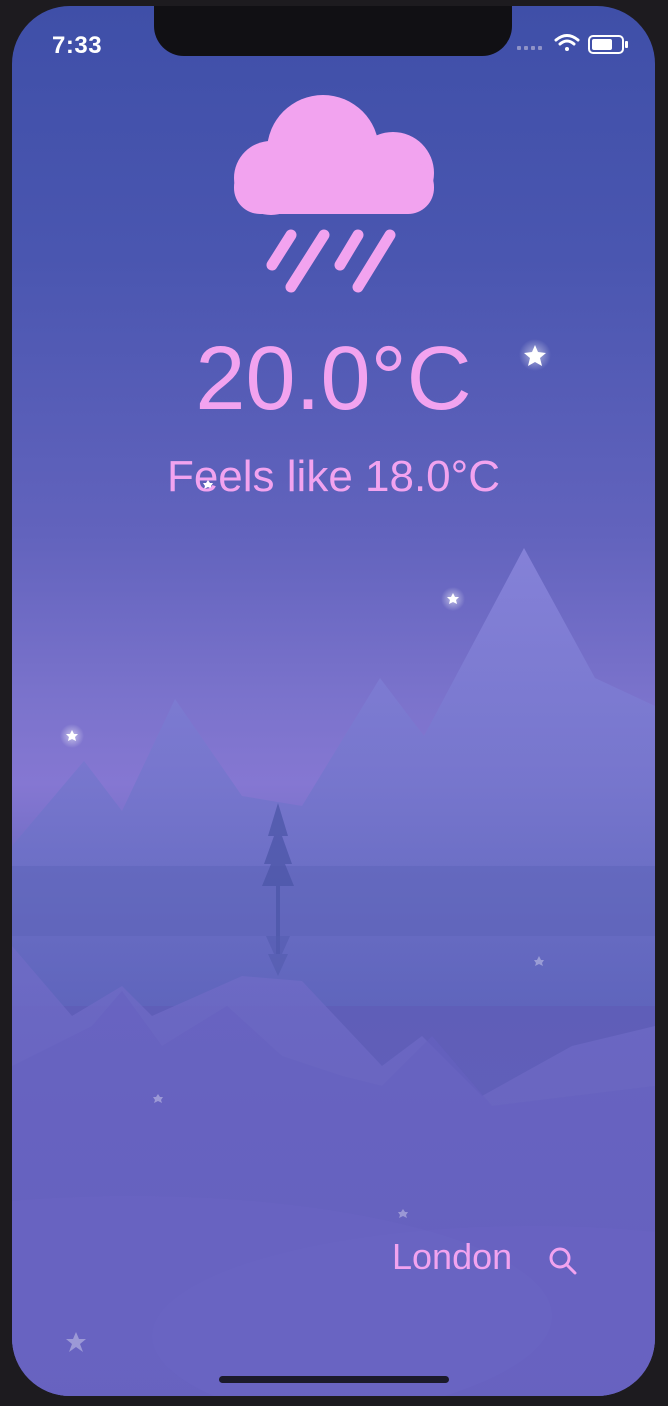  I want to click on search-button, so click(563, 1261).